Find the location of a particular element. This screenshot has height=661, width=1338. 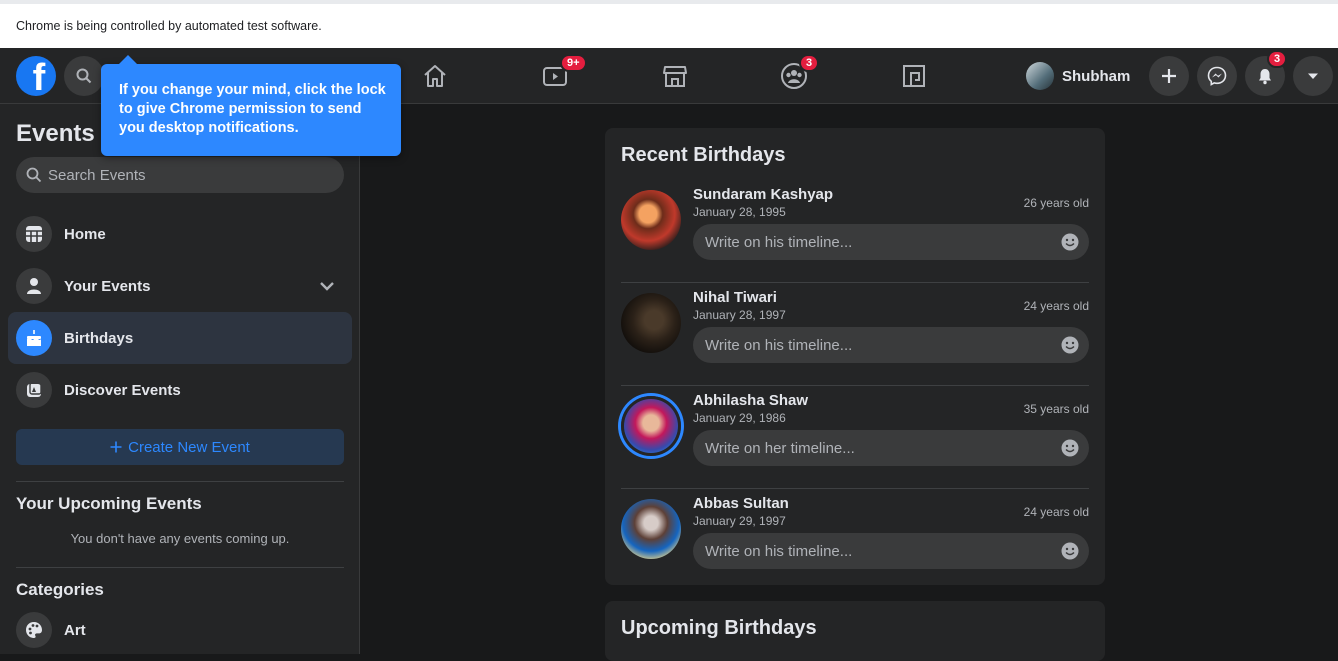

tab-watch: 9+ is located at coordinates (555, 76).